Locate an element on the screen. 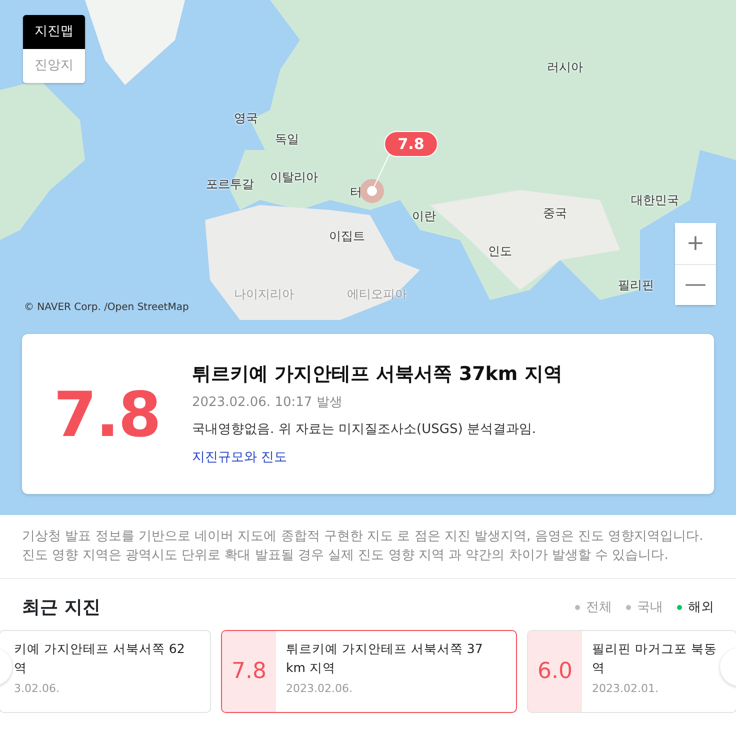  notice-text: 기상청 발표 정보를 기반으로 네이버 지도에 종합적 구현한 지도 로 점은 지진 발생지역, 음영은 진도 영향지역입니다. 진도 영향 지역은 광역시도 단위로 확대 발표될 경우 실제 진도 영향 지역 과 약간의 차이가 발생할 수 있습니다. is located at coordinates (368, 547).